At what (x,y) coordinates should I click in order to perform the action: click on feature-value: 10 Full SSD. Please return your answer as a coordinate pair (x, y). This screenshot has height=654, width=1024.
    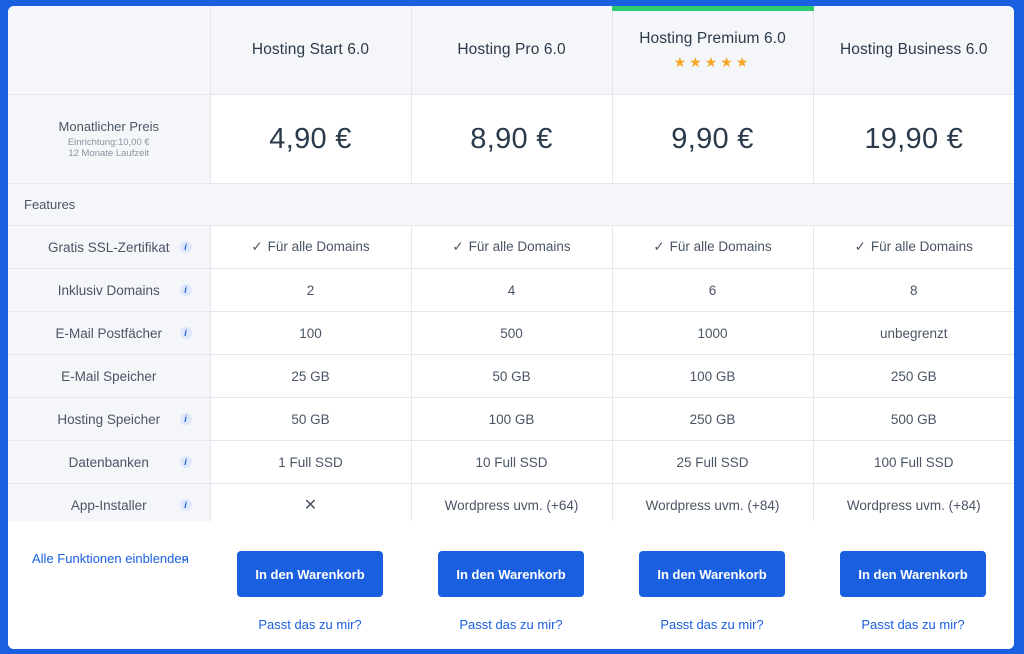
    Looking at the image, I should click on (512, 462).